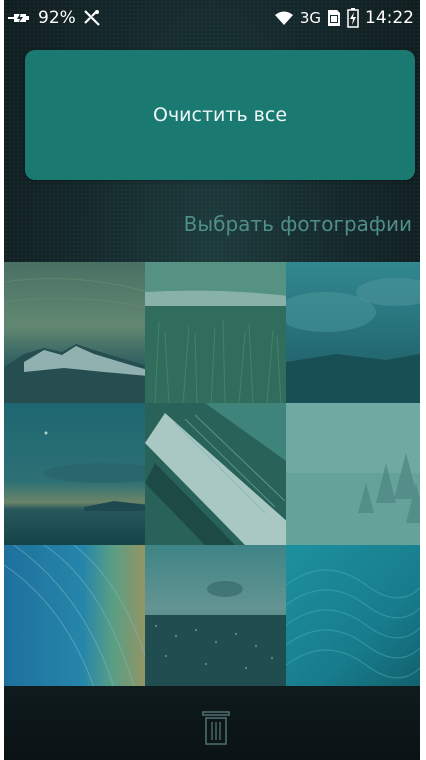  Describe the element at coordinates (353, 474) in the screenshot. I see `photo-thumbnail-foggy-forest` at that location.